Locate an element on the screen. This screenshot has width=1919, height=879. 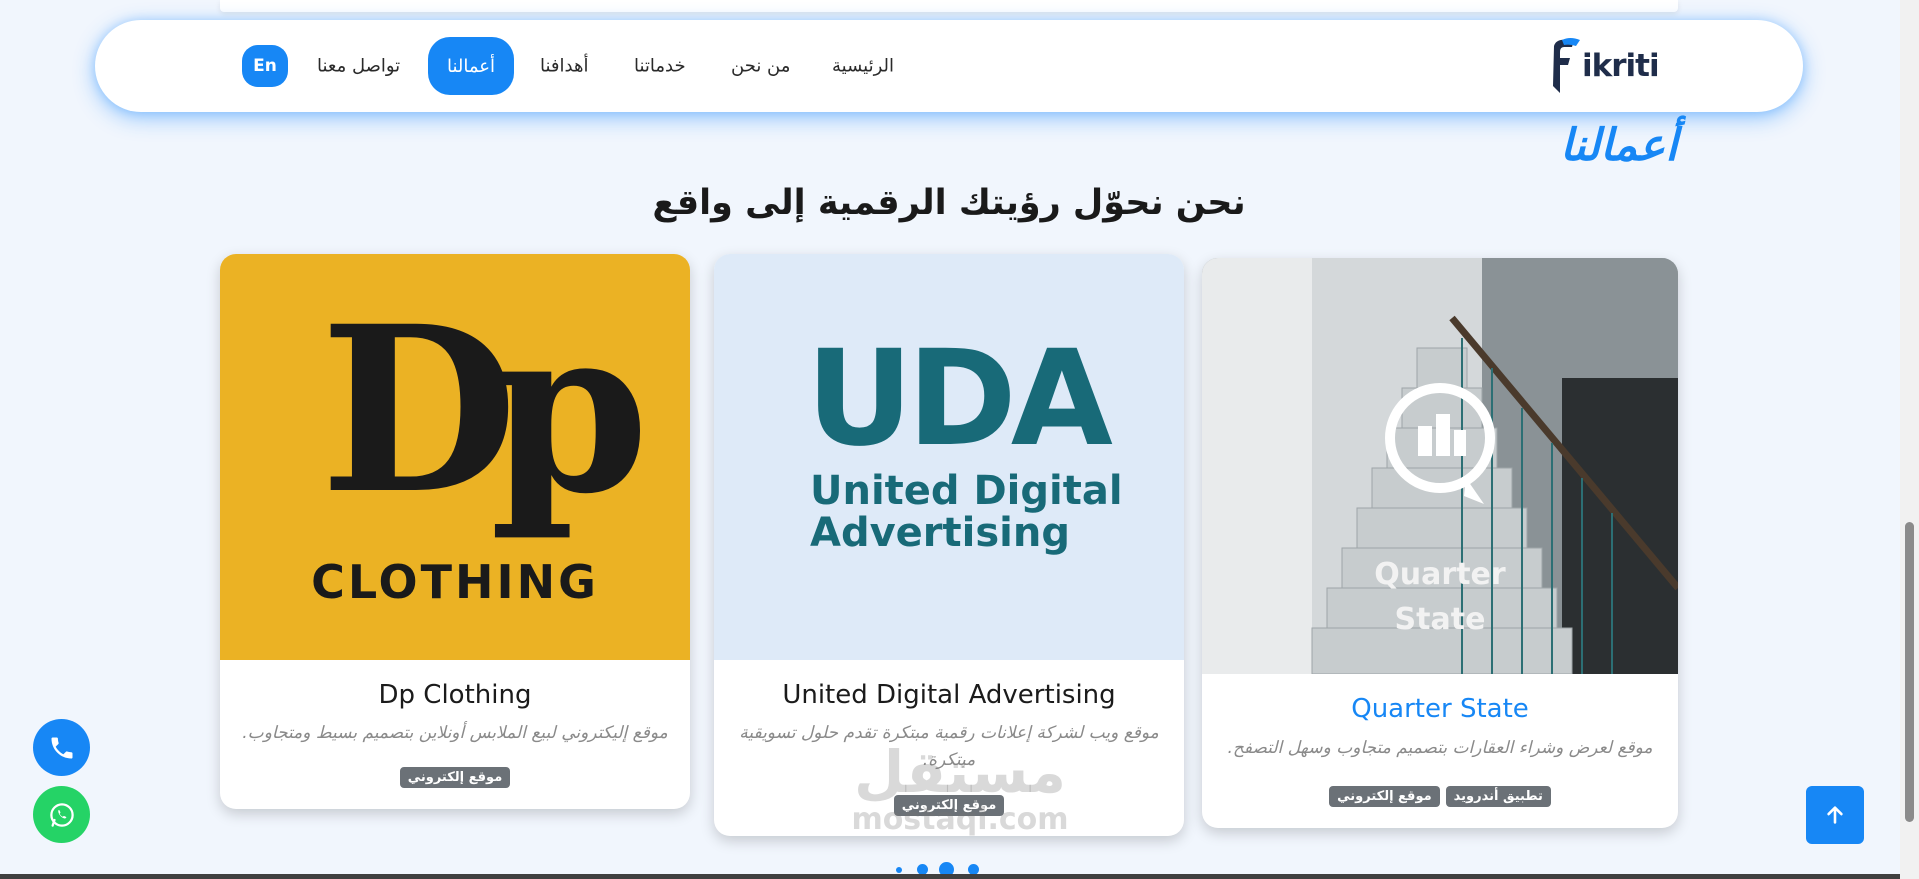
call-button is located at coordinates (61, 747).